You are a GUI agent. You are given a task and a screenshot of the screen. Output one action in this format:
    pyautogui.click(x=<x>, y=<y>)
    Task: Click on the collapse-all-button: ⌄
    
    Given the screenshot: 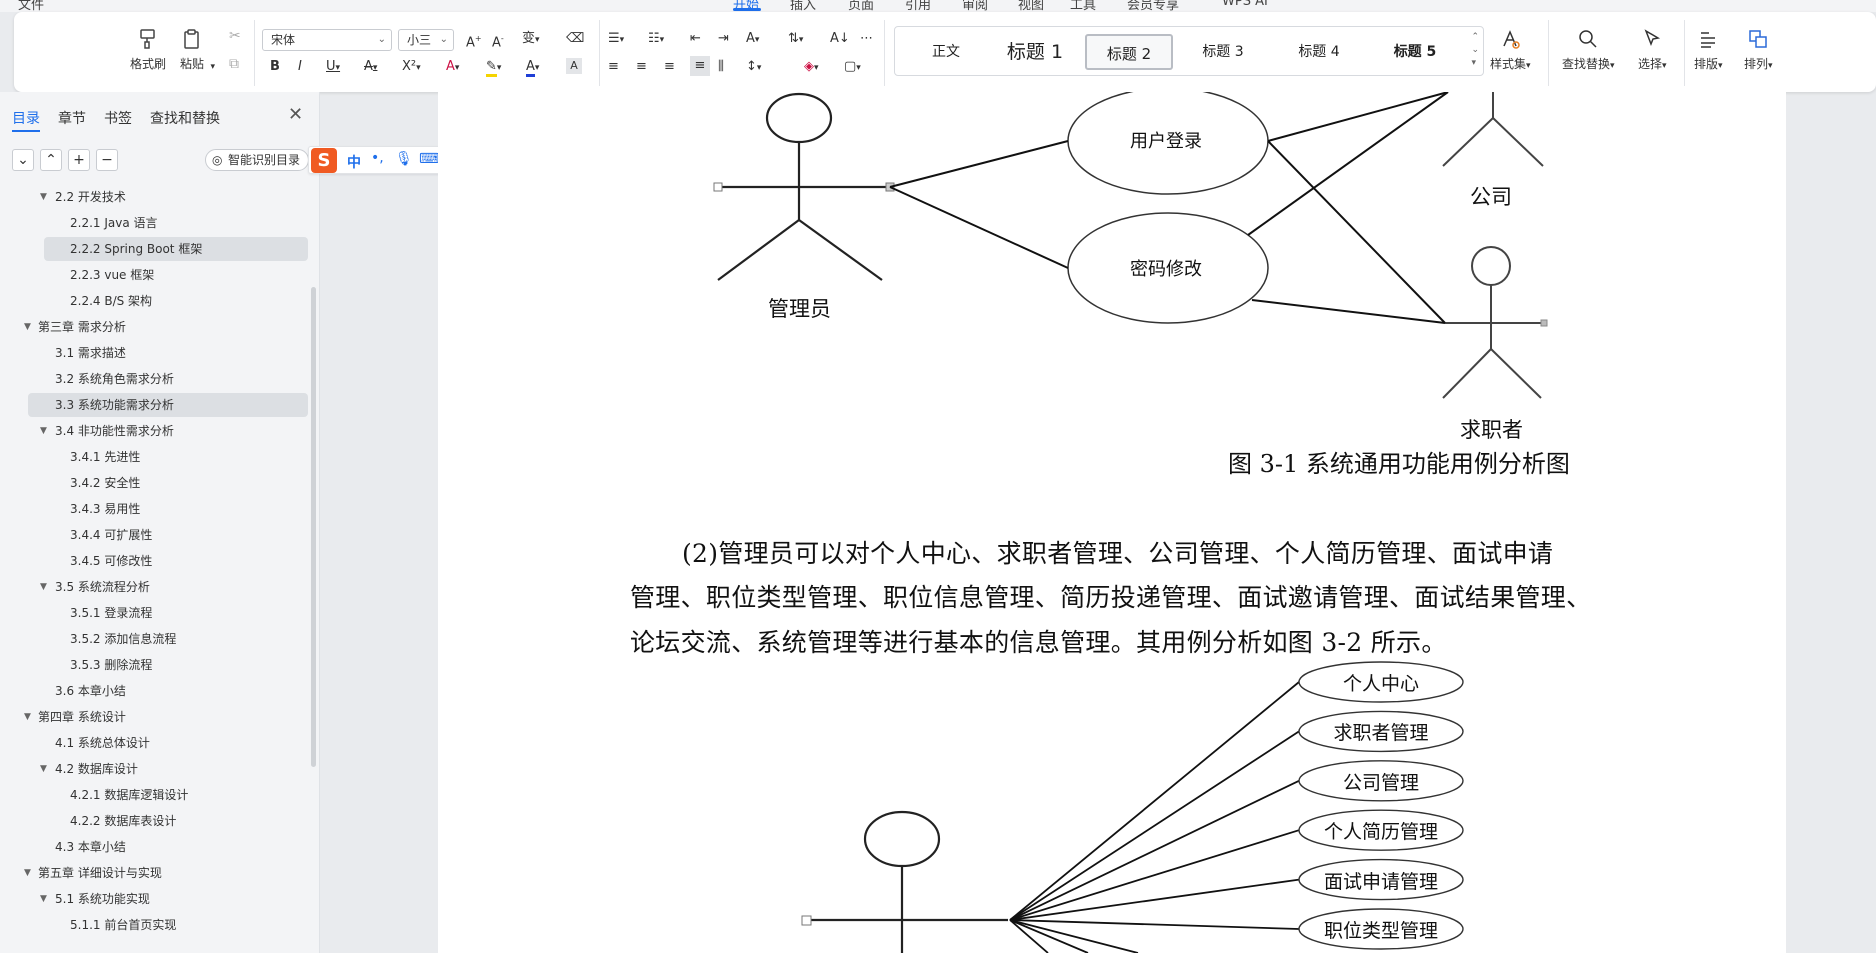 What is the action you would take?
    pyautogui.click(x=23, y=160)
    